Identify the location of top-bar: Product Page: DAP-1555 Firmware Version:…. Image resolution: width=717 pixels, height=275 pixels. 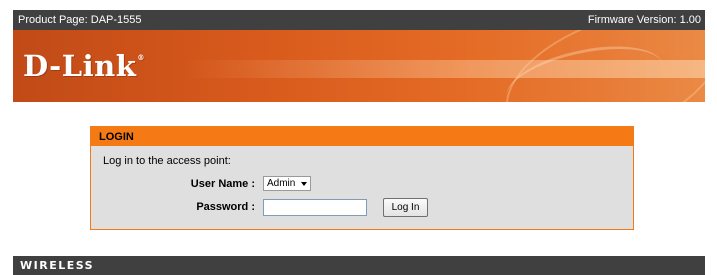
(359, 20).